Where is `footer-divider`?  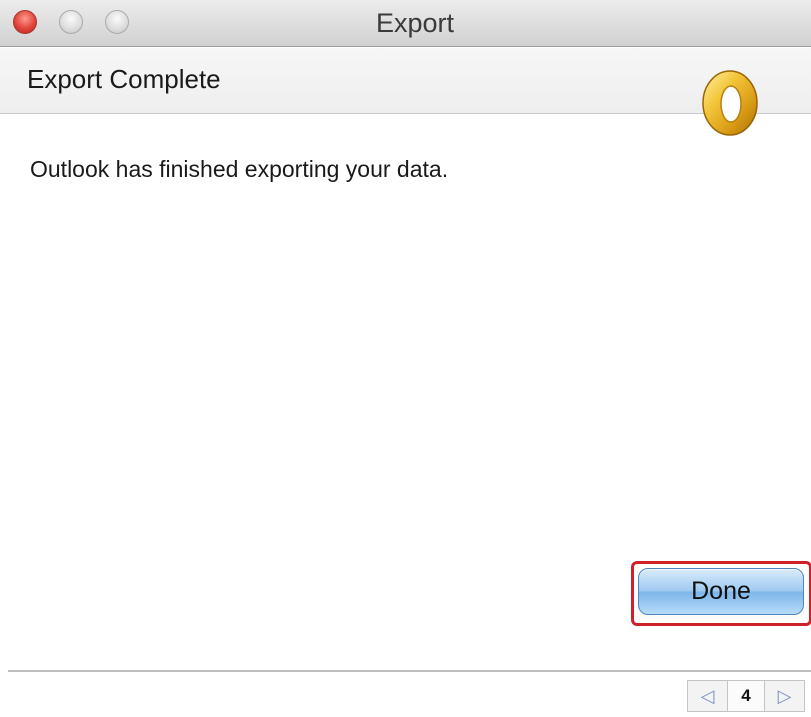
footer-divider is located at coordinates (409, 671).